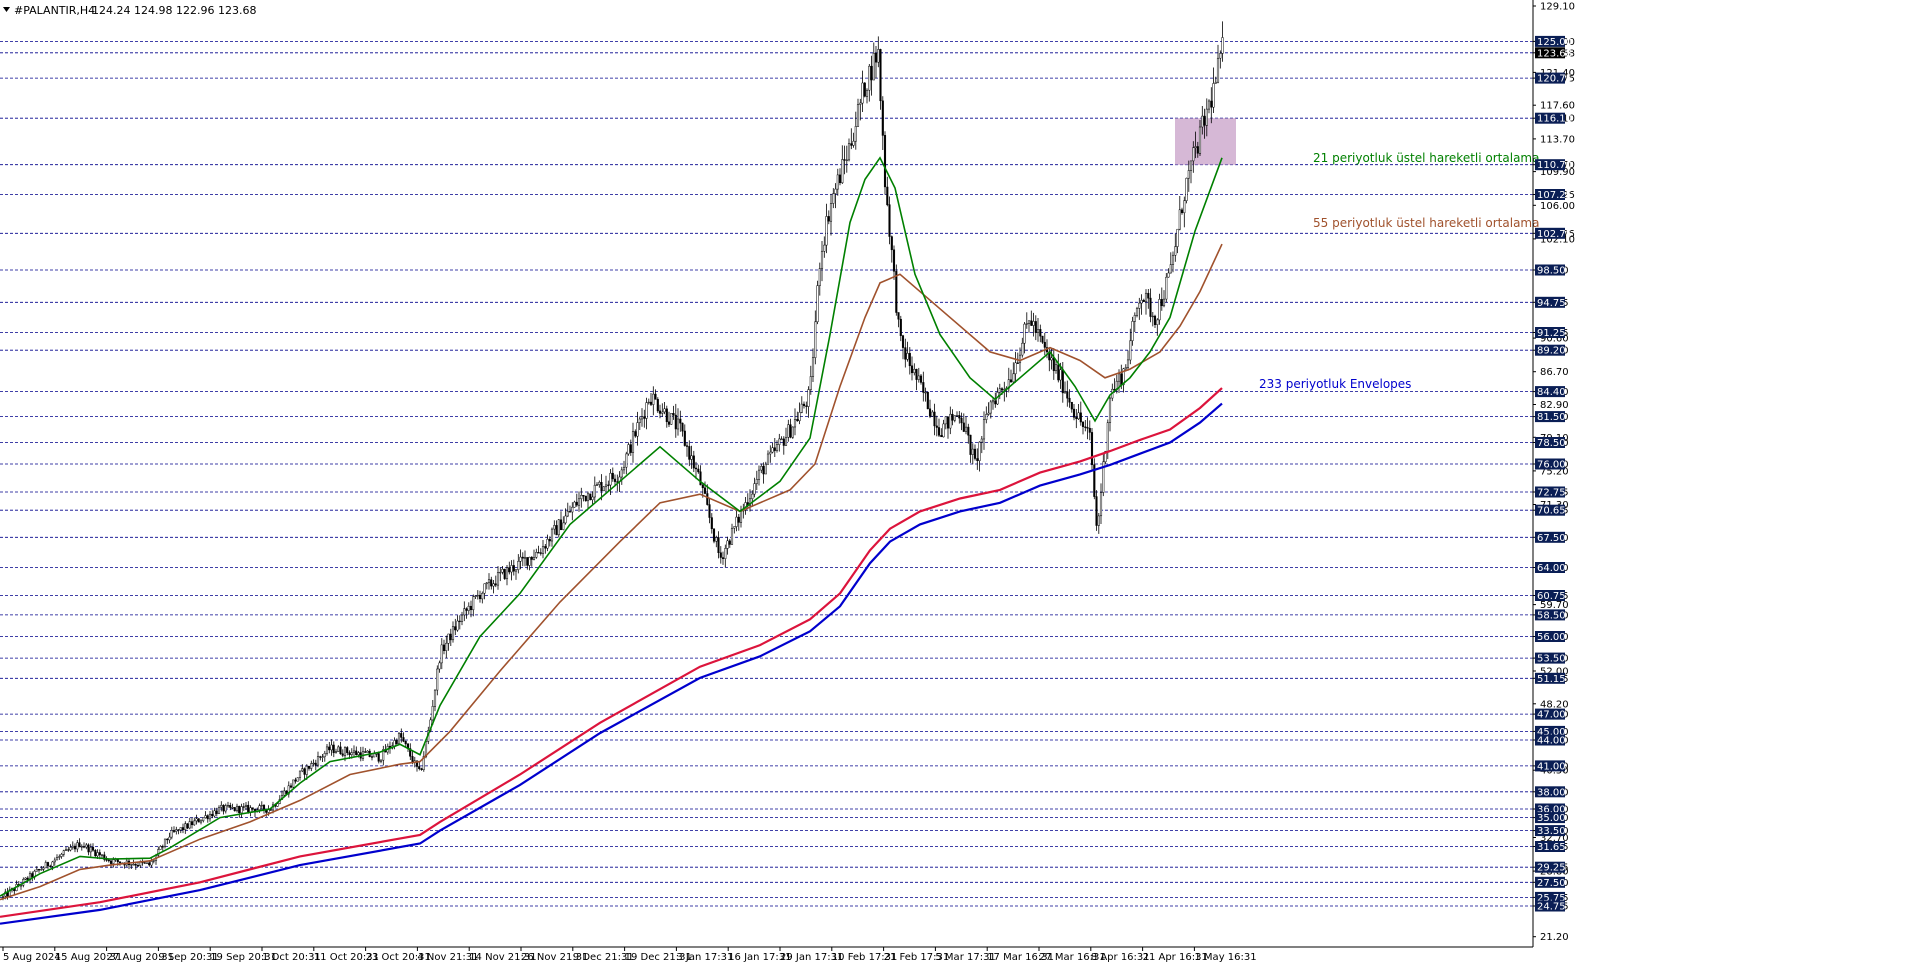 The width and height of the screenshot is (1916, 963). What do you see at coordinates (1554, 405) in the screenshot?
I see `y-tick-label: 82.90` at bounding box center [1554, 405].